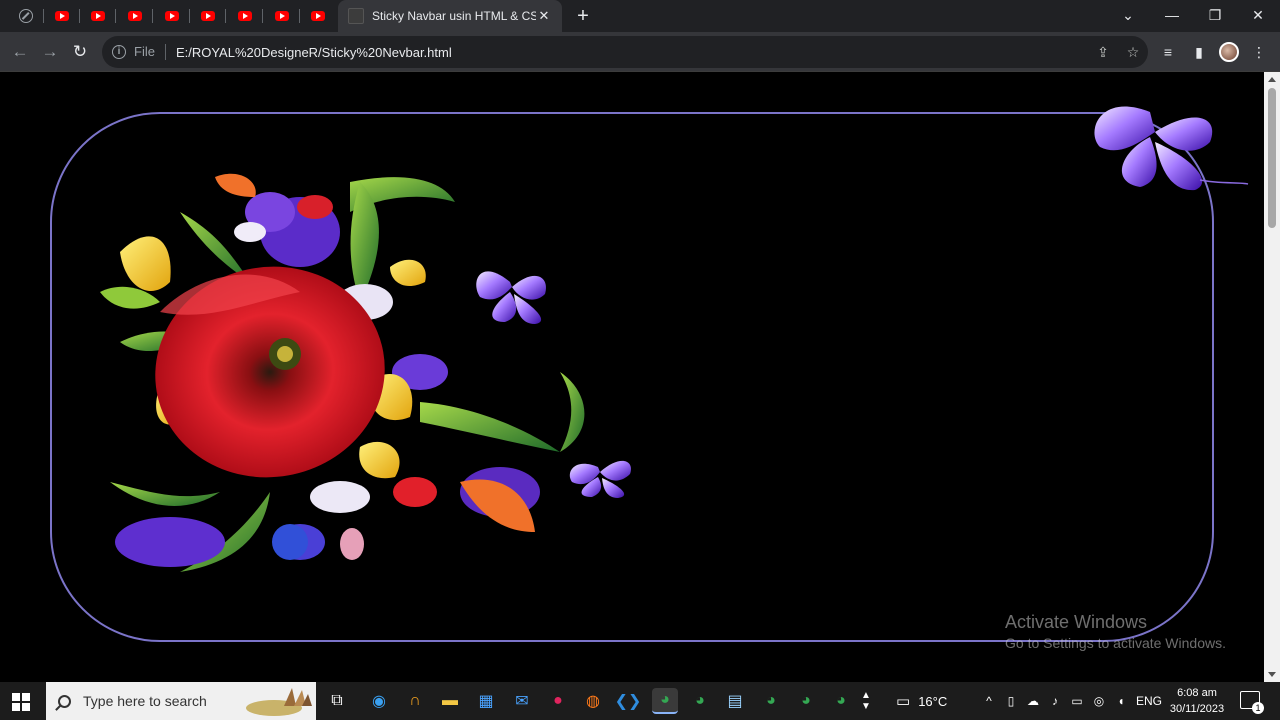 Image resolution: width=1280 pixels, height=720 pixels. I want to click on protocol-label: File, so click(150, 52).